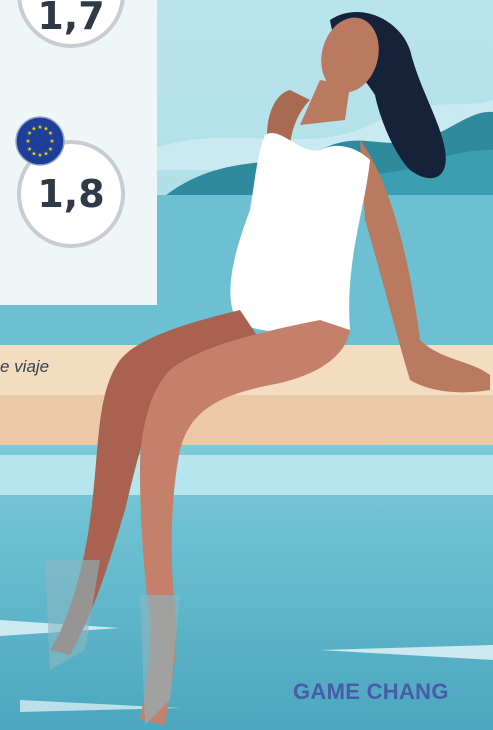  I want to click on eu-flag-icon: ★ ★ ★ ★ ★ ★ ★ ★ ★ ★ ★ ★, so click(40, 141).